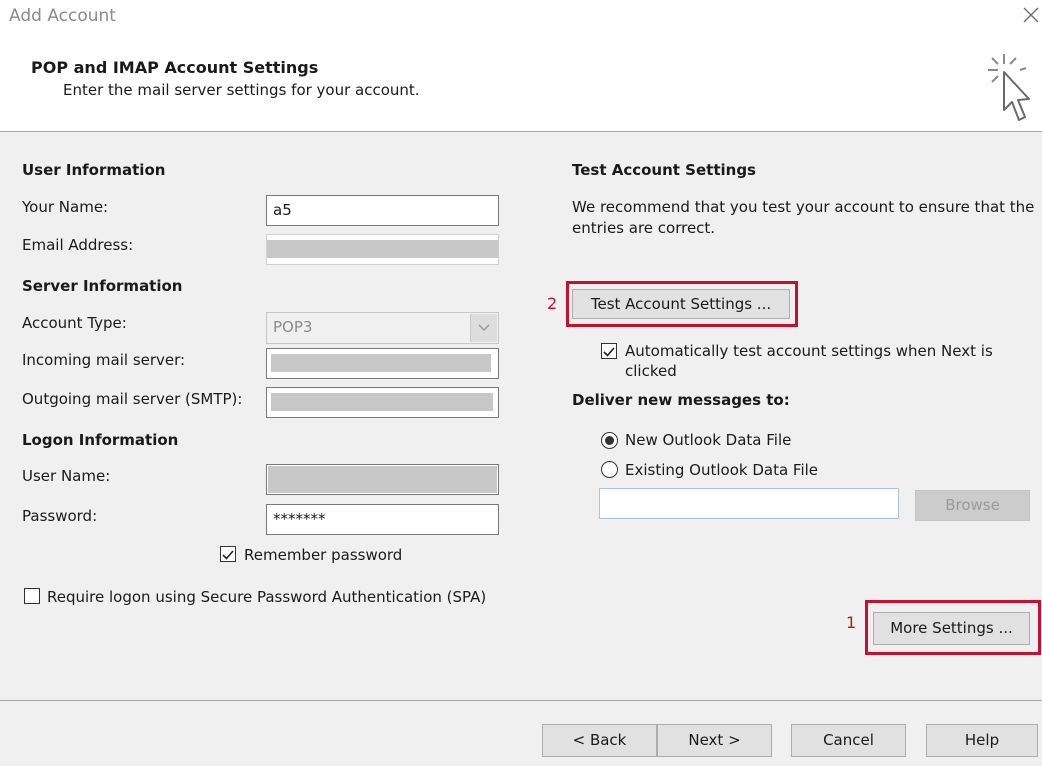 This screenshot has width=1042, height=766. Describe the element at coordinates (62, 16) in the screenshot. I see `window-title: Add Account` at that location.